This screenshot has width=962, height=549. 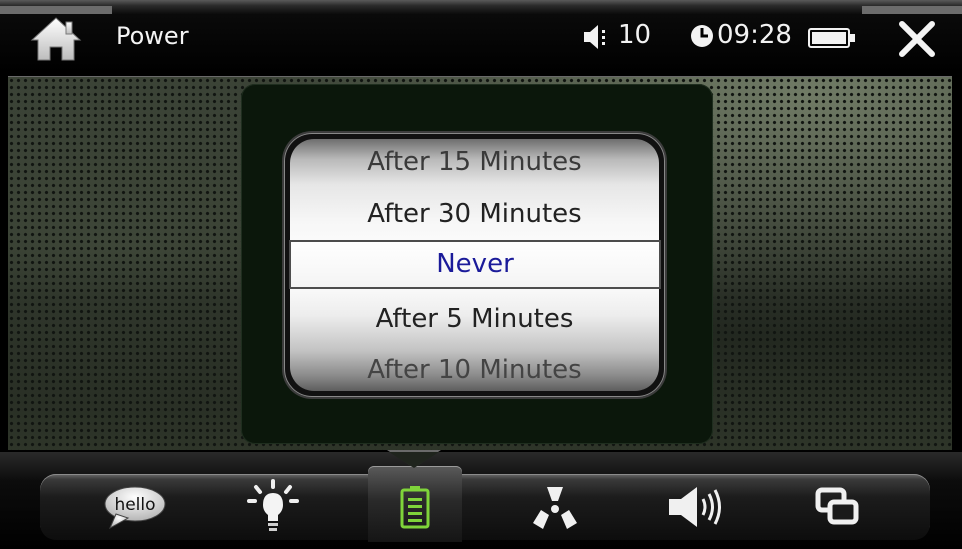 I want to click on selected-option: Never, so click(x=475, y=264).